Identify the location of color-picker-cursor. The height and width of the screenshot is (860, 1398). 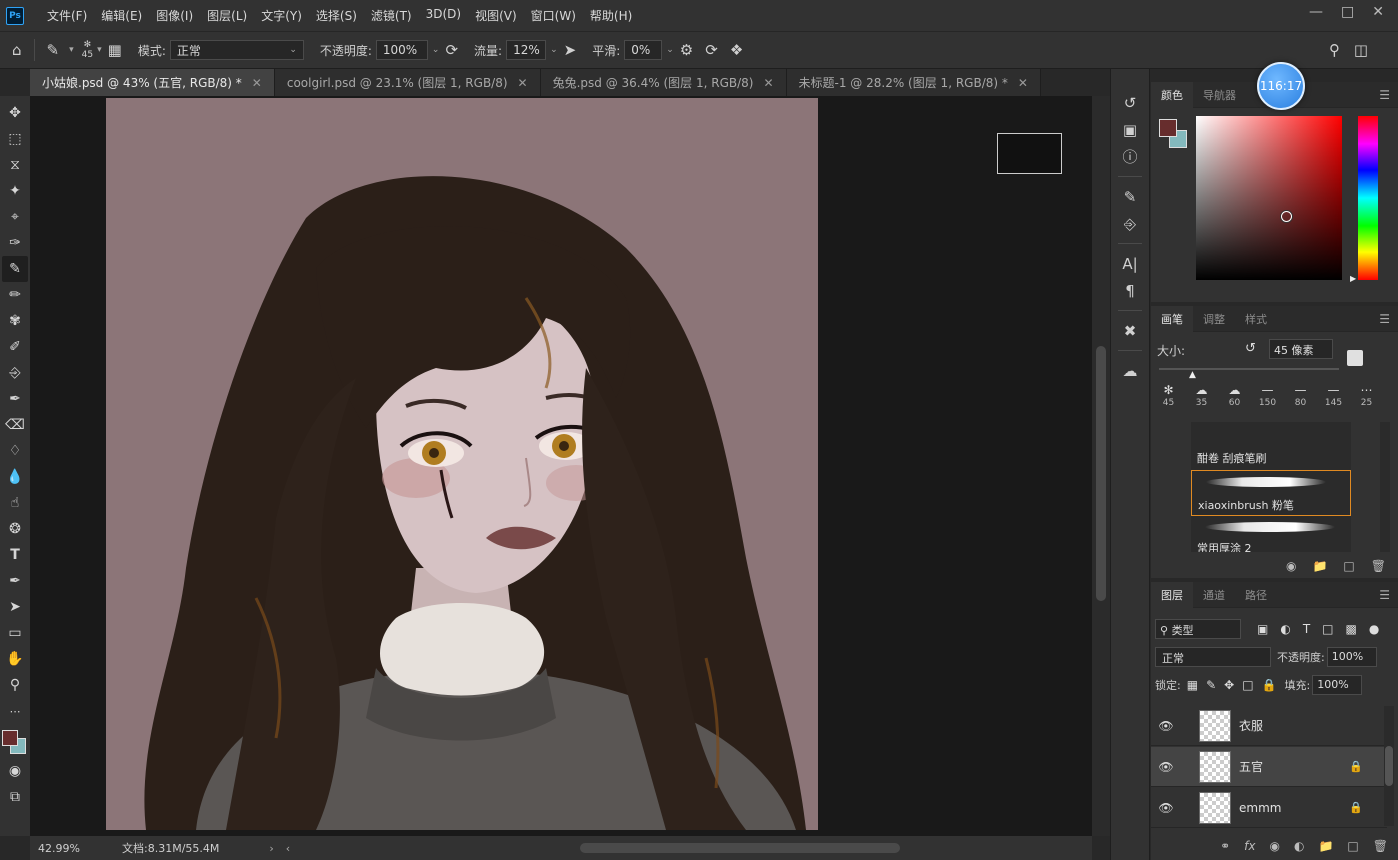
(1286, 216).